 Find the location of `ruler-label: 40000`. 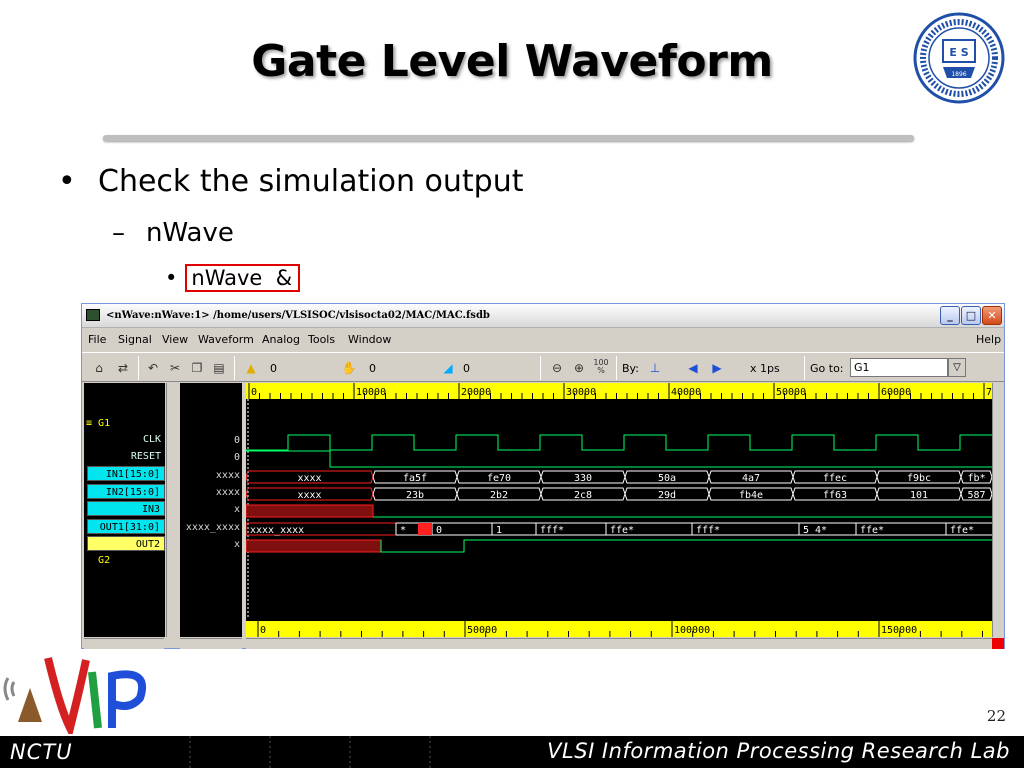

ruler-label: 40000 is located at coordinates (686, 392).